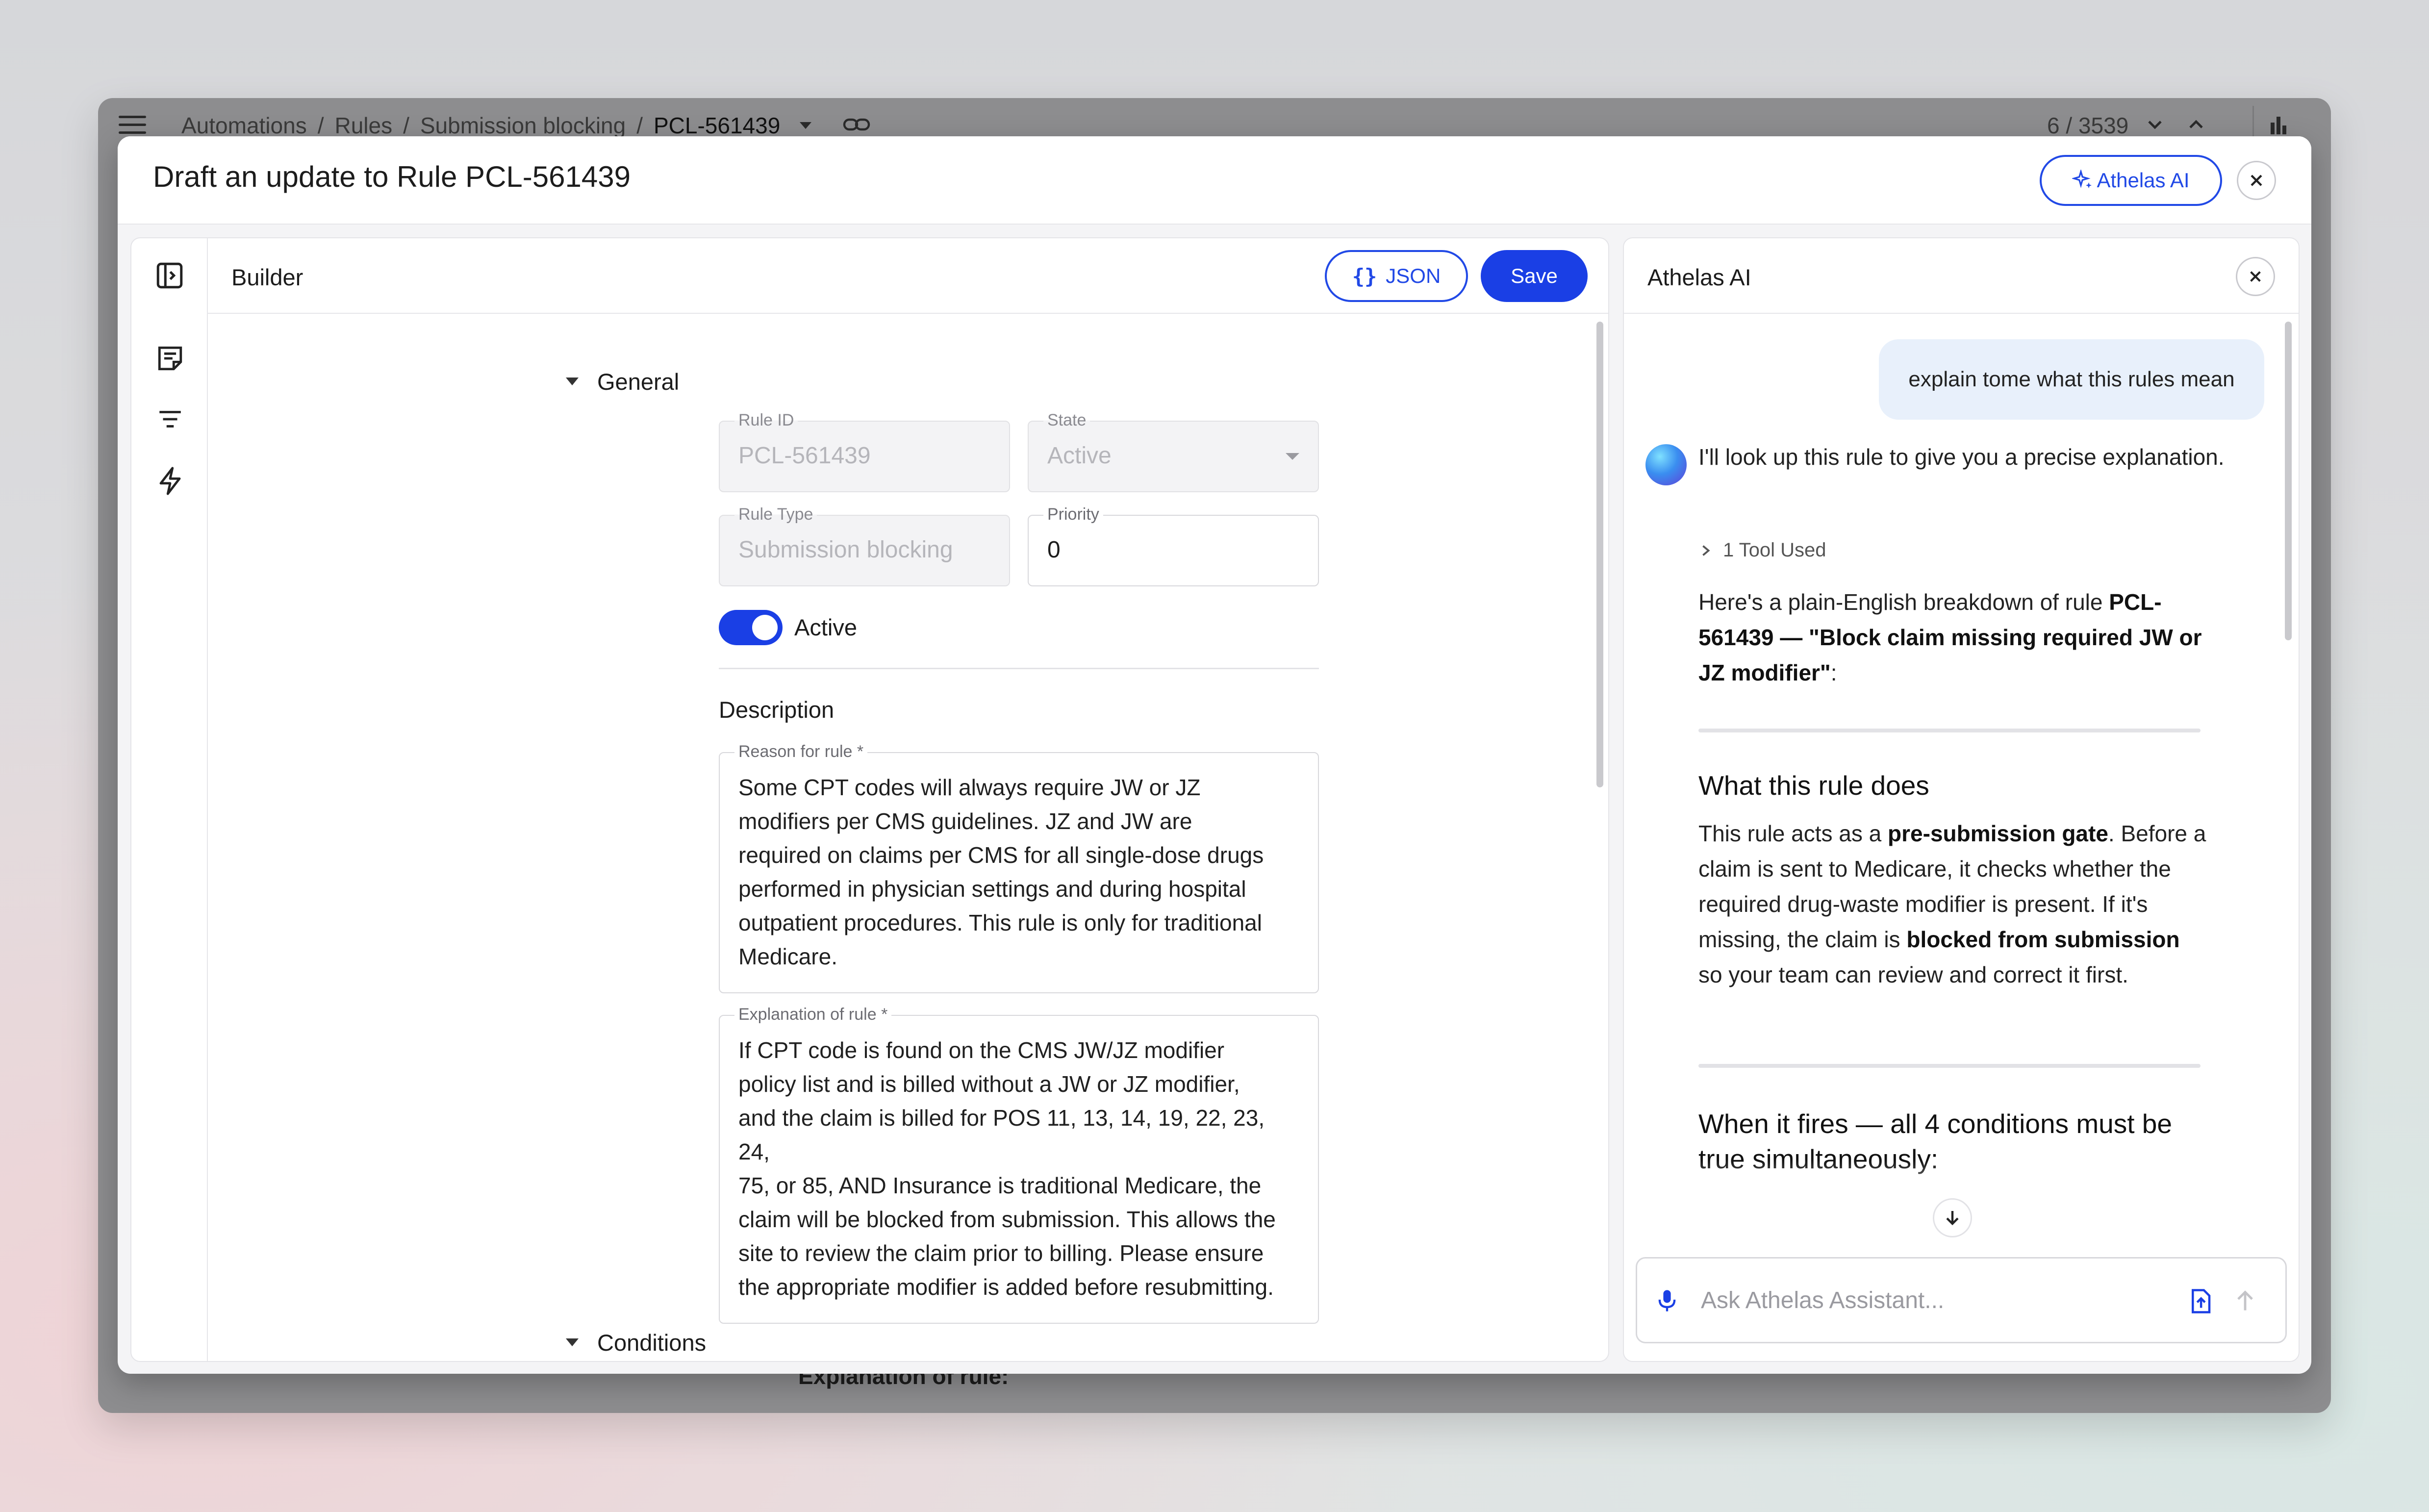 The height and width of the screenshot is (1512, 2429). Describe the element at coordinates (1774, 550) in the screenshot. I see `tool-used-label: 1 Tool Used` at that location.